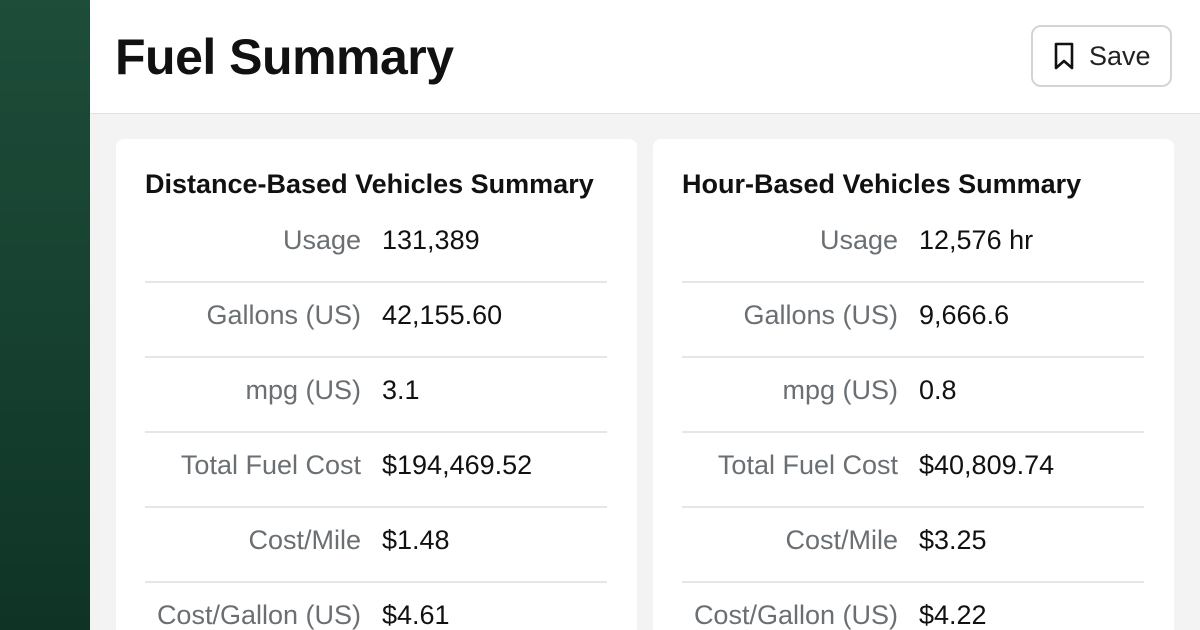 This screenshot has height=630, width=1200. What do you see at coordinates (376, 320) in the screenshot?
I see `summary-row: Gallons (US) 42,155.60` at bounding box center [376, 320].